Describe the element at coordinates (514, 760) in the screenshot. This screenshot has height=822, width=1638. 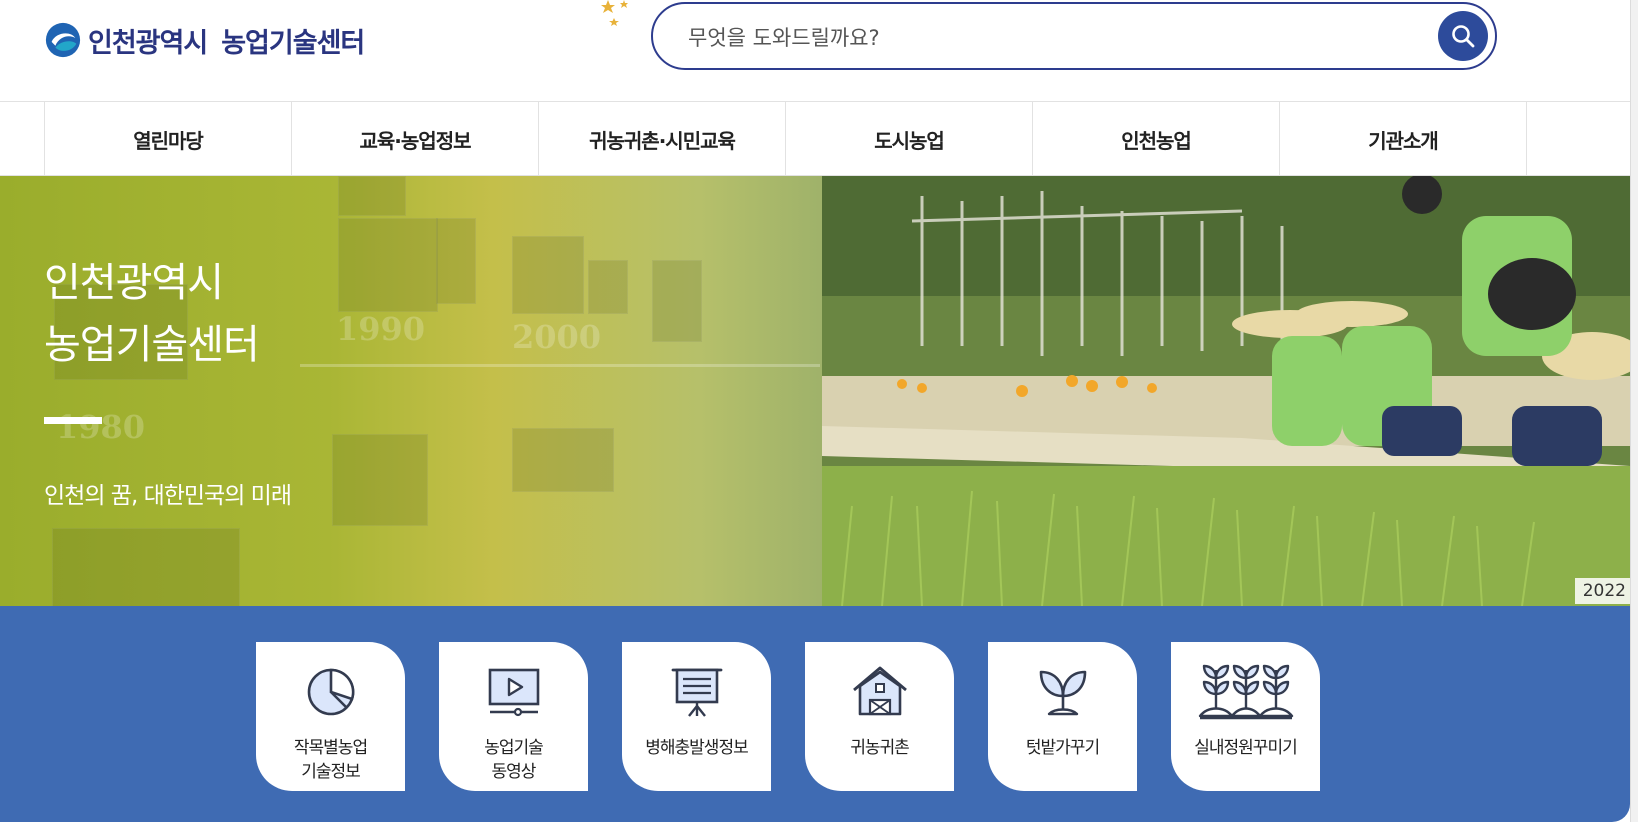
I see `quick-menu-label: 농업기술 동영상` at that location.